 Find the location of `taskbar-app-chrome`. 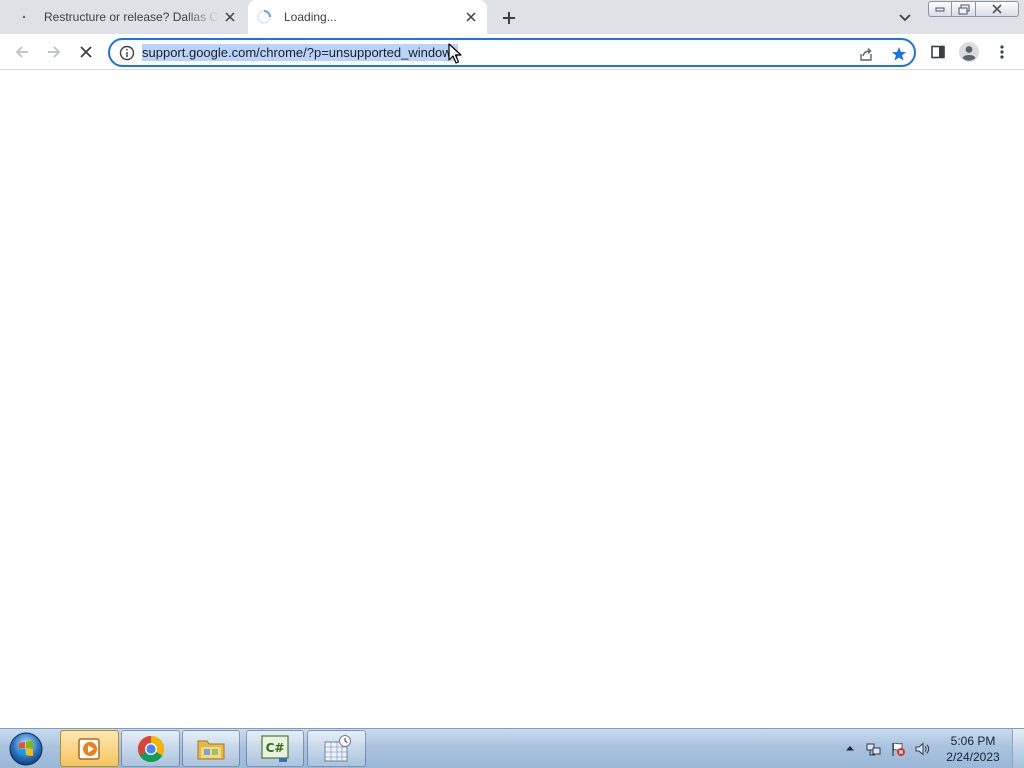

taskbar-app-chrome is located at coordinates (150, 748).